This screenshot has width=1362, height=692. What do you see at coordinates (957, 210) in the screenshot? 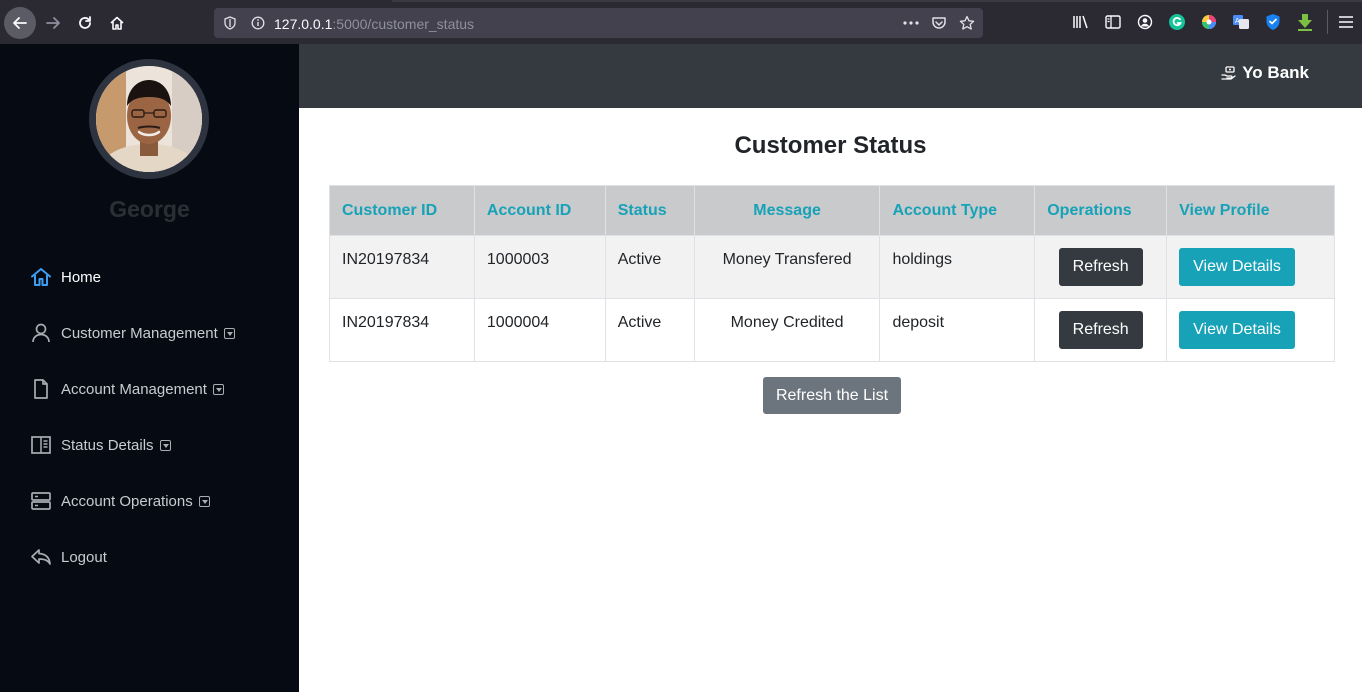
I see `column-header: Account Type` at bounding box center [957, 210].